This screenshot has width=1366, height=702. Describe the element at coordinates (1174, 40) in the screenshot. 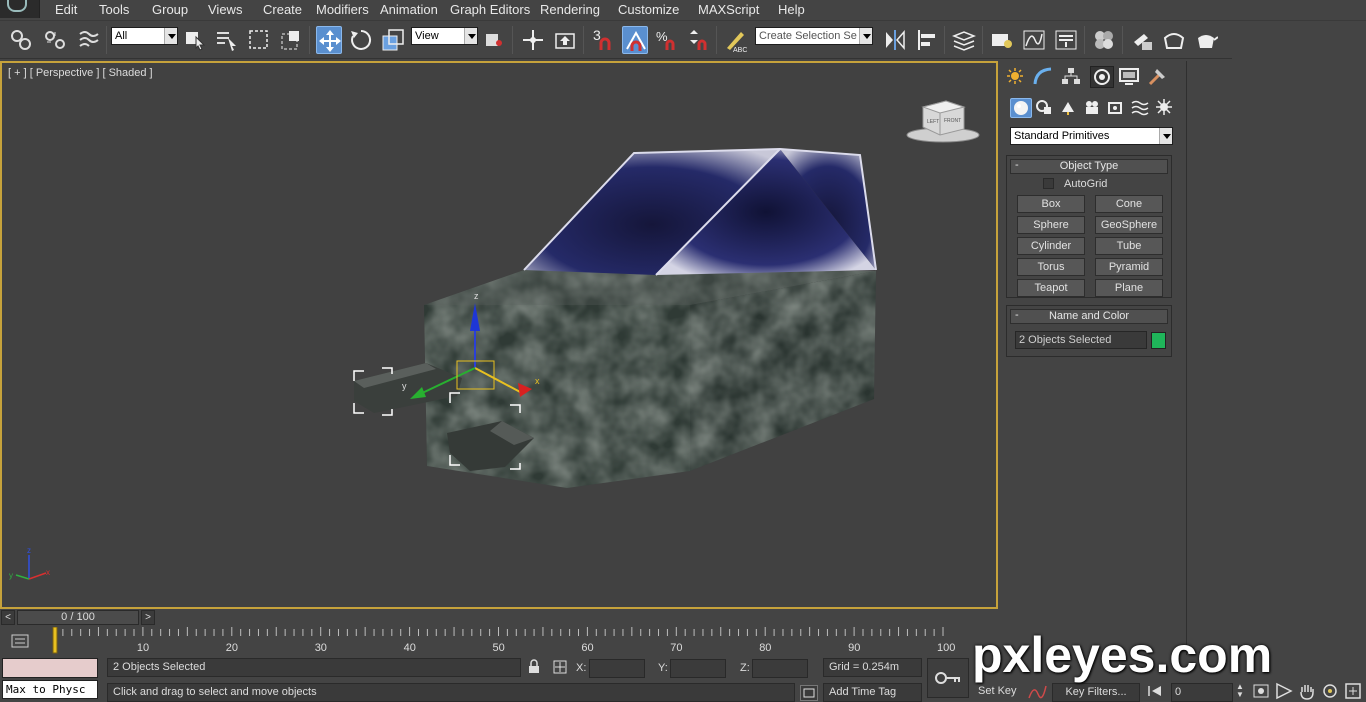

I see `rendered-frame-window-button` at that location.